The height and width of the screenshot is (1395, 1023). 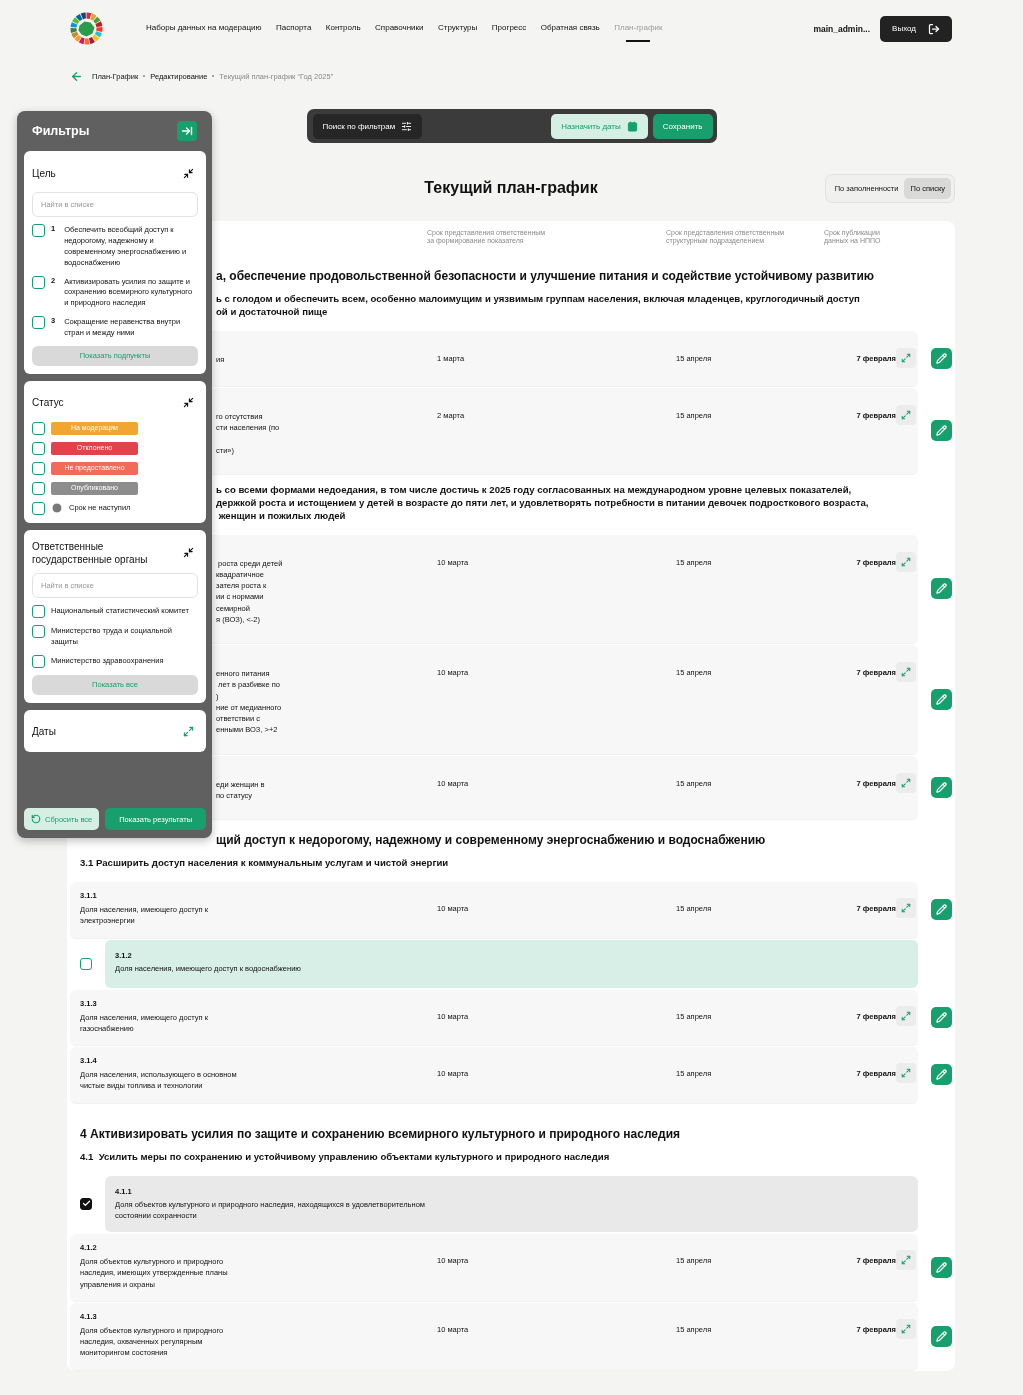 What do you see at coordinates (367, 126) in the screenshot?
I see `filter-search-button: Поиск по фильтрам` at bounding box center [367, 126].